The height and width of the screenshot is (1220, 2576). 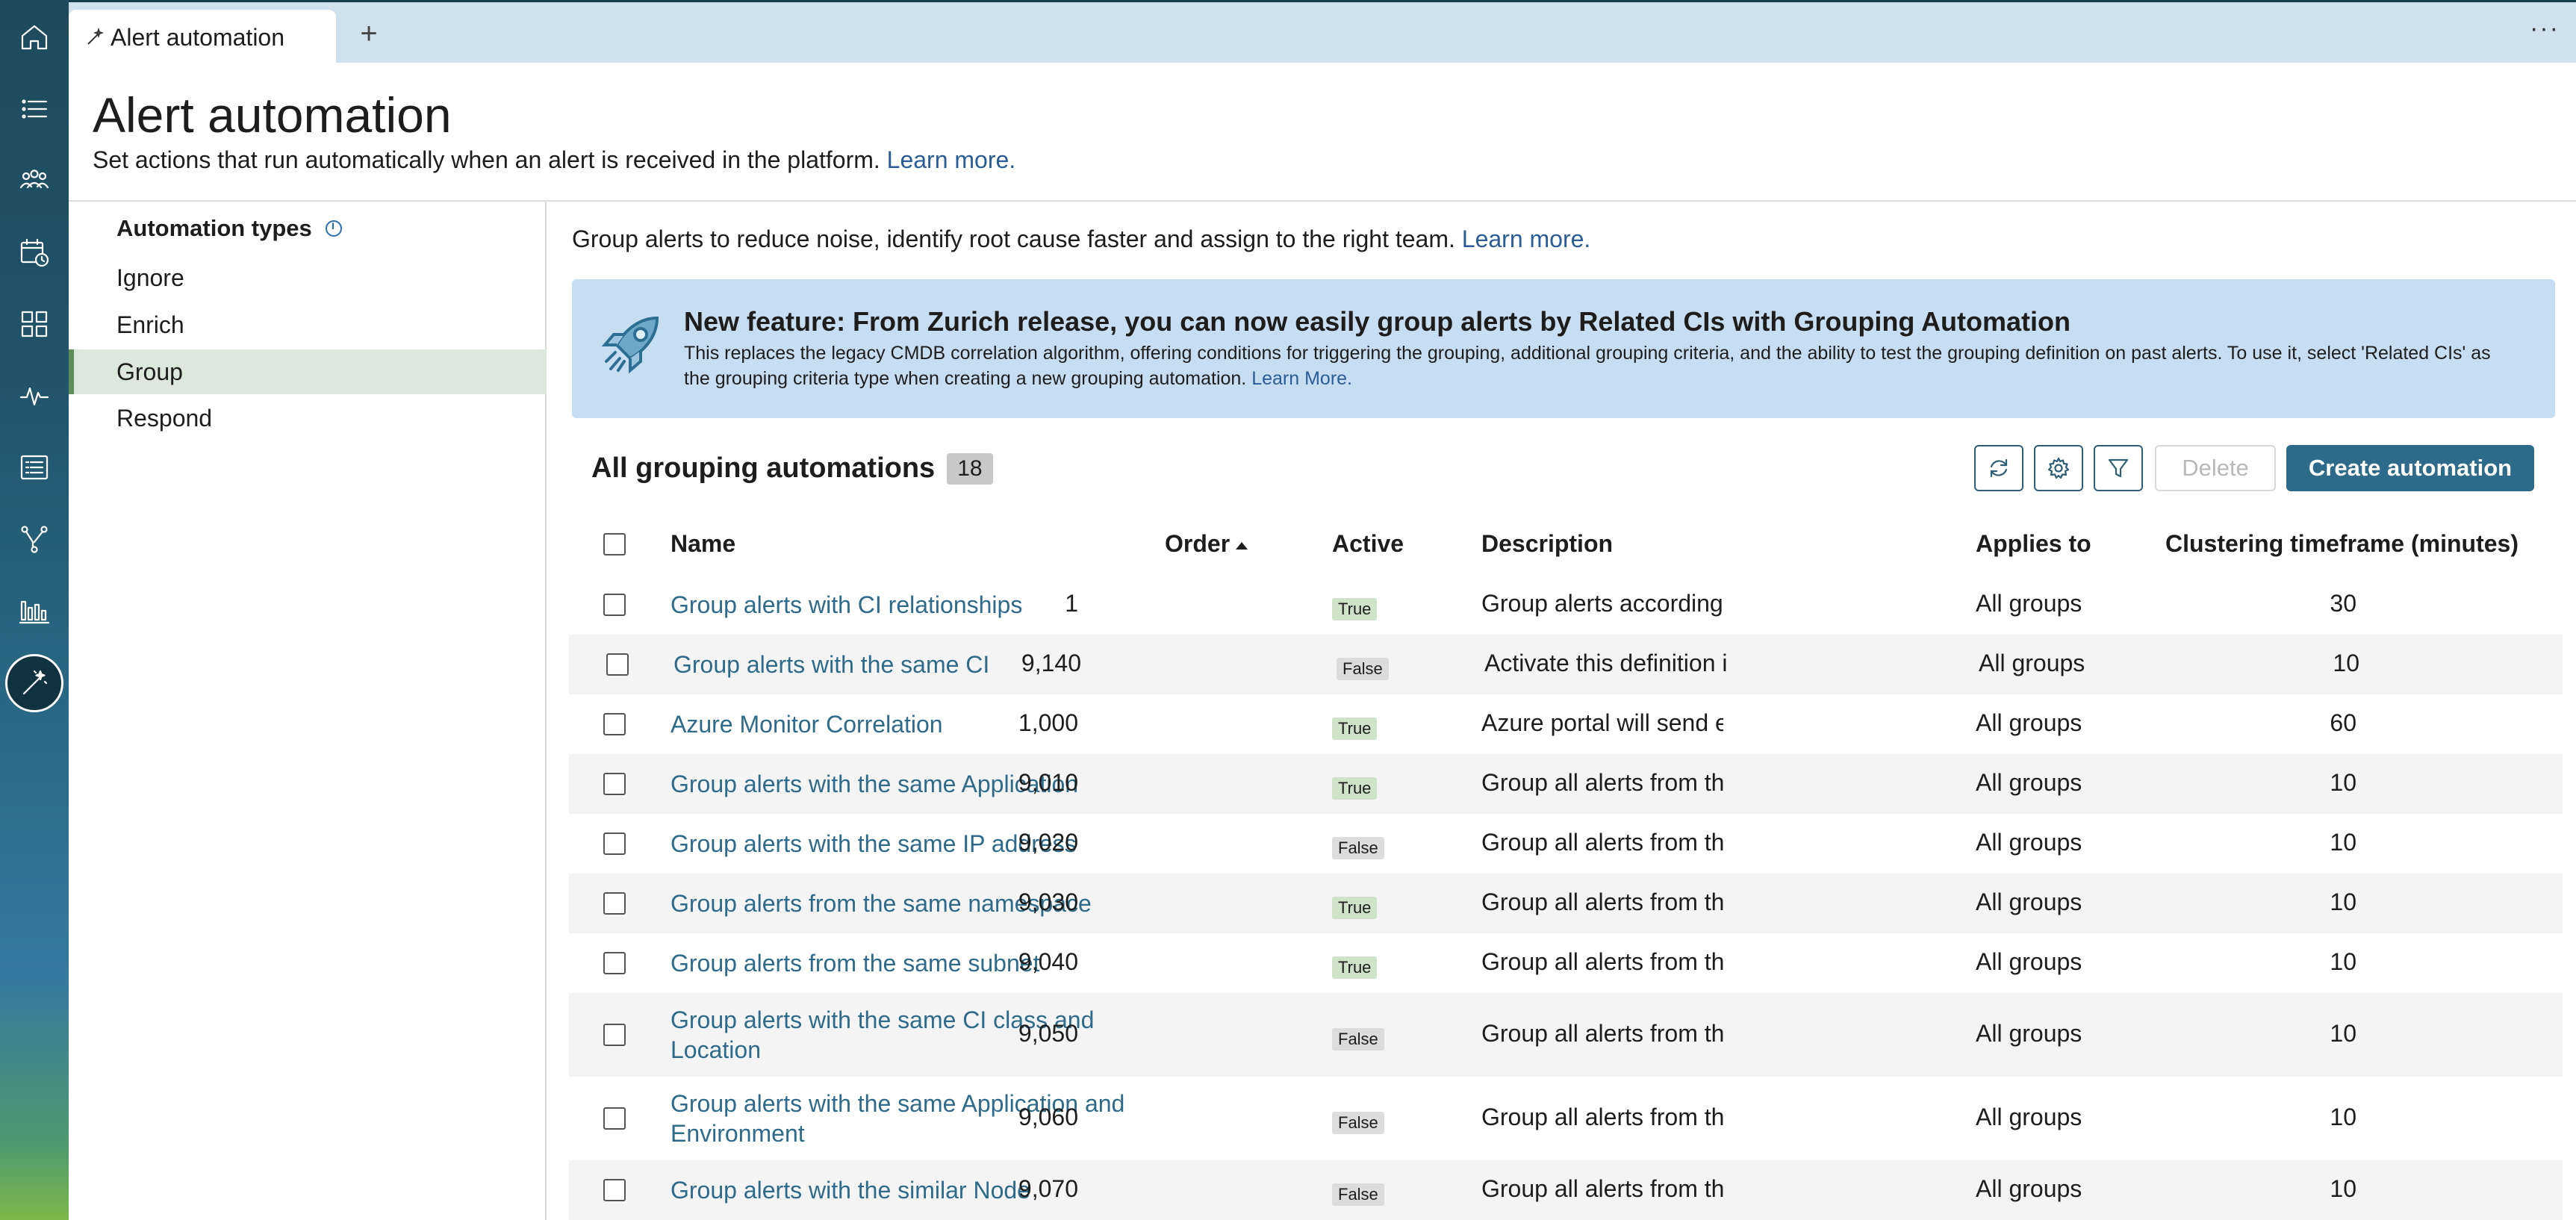 I want to click on order-value: 9,010, so click(x=1048, y=782).